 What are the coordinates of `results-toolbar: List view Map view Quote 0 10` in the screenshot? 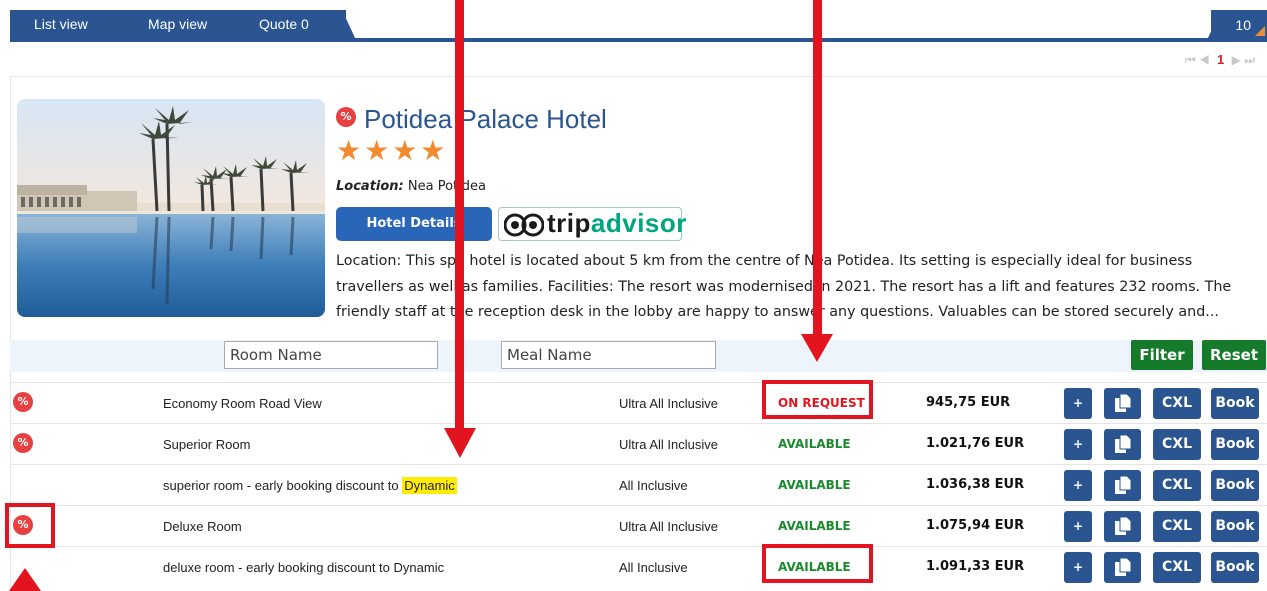 It's located at (638, 26).